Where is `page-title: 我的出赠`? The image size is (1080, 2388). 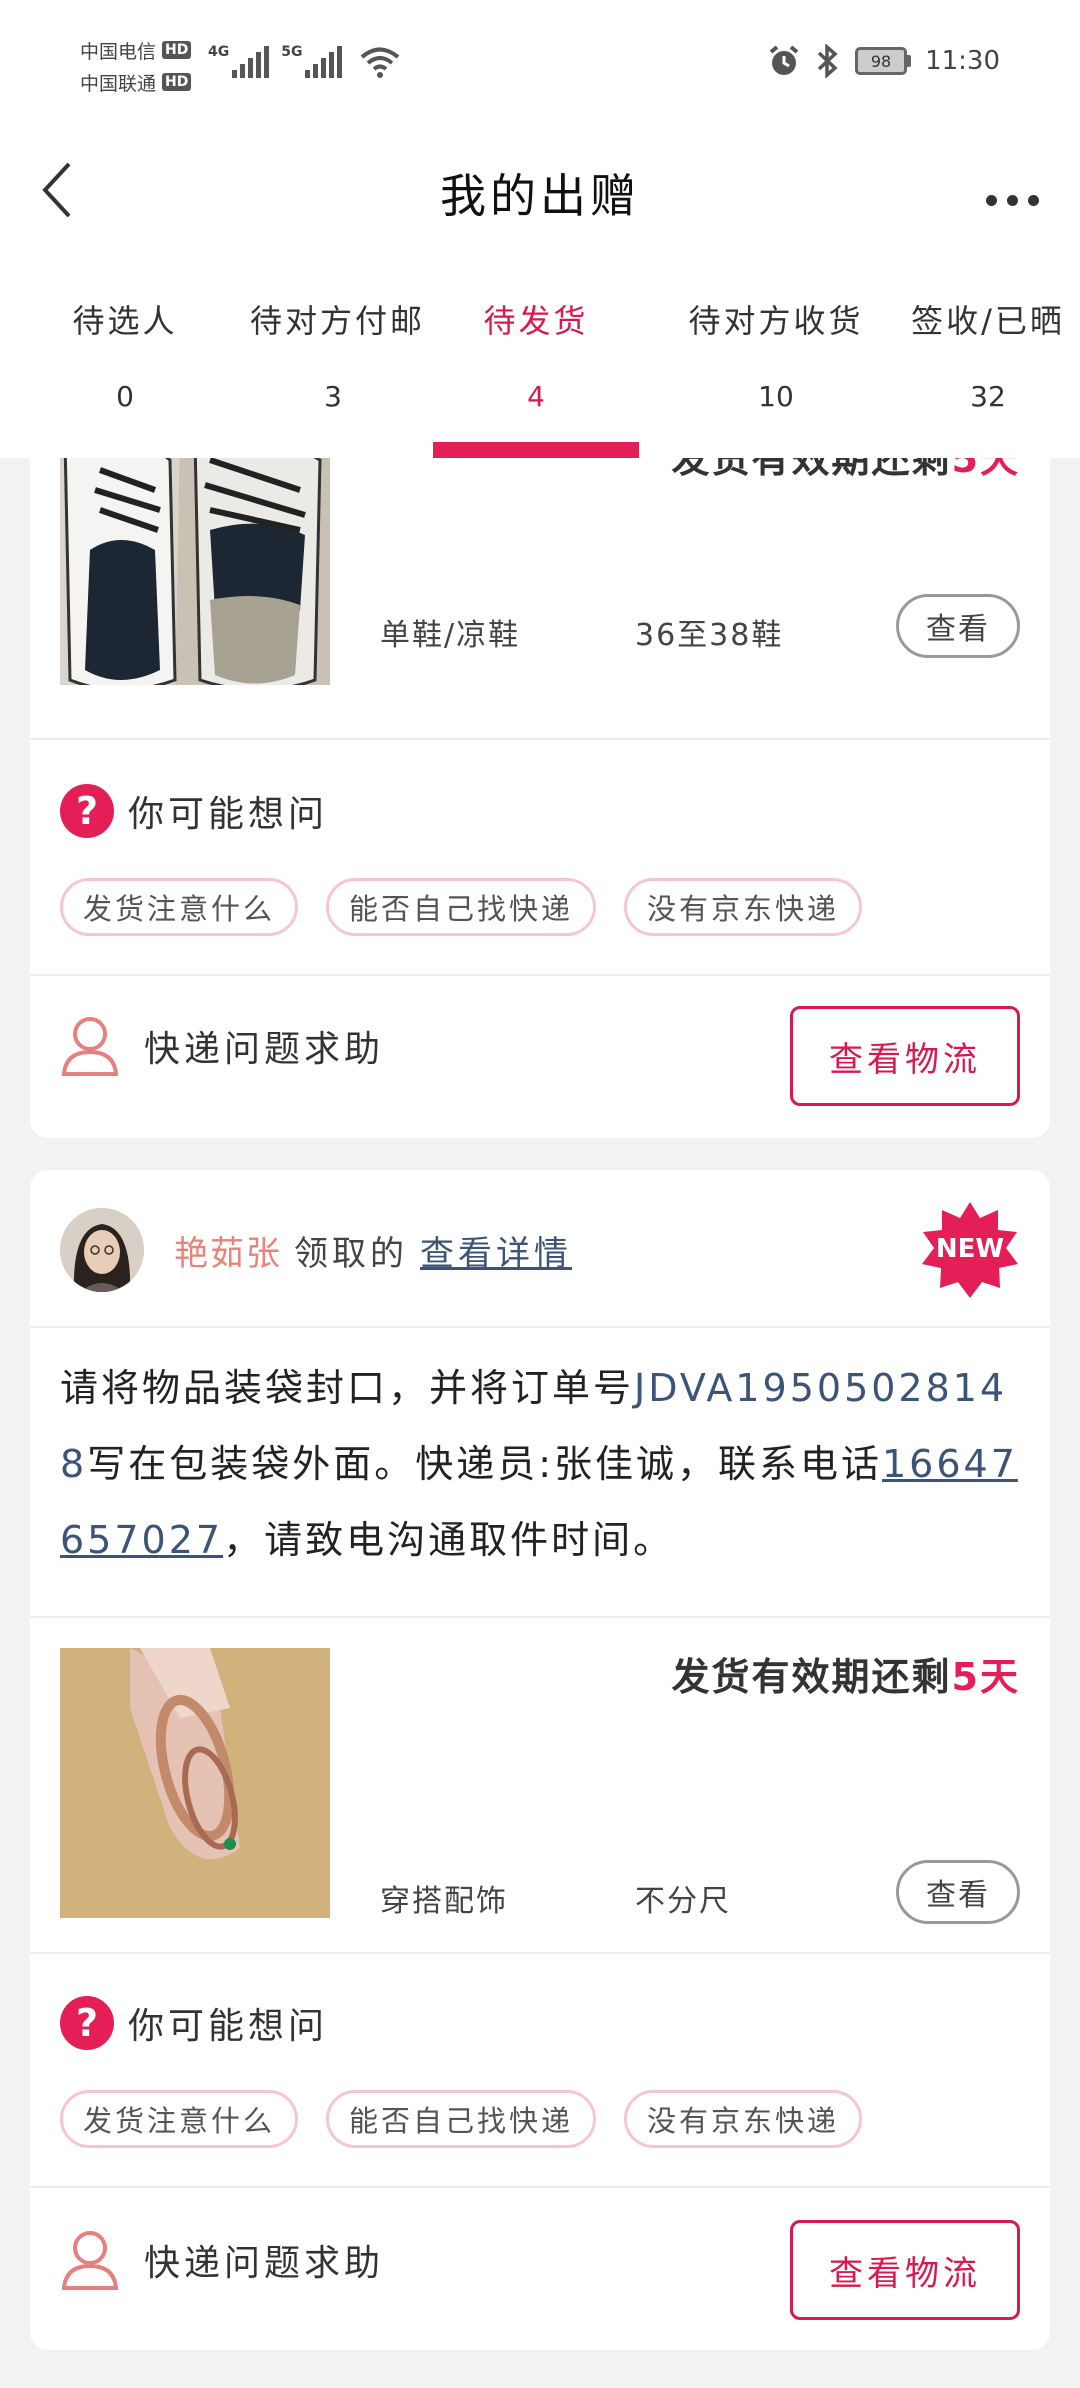 page-title: 我的出赠 is located at coordinates (540, 196).